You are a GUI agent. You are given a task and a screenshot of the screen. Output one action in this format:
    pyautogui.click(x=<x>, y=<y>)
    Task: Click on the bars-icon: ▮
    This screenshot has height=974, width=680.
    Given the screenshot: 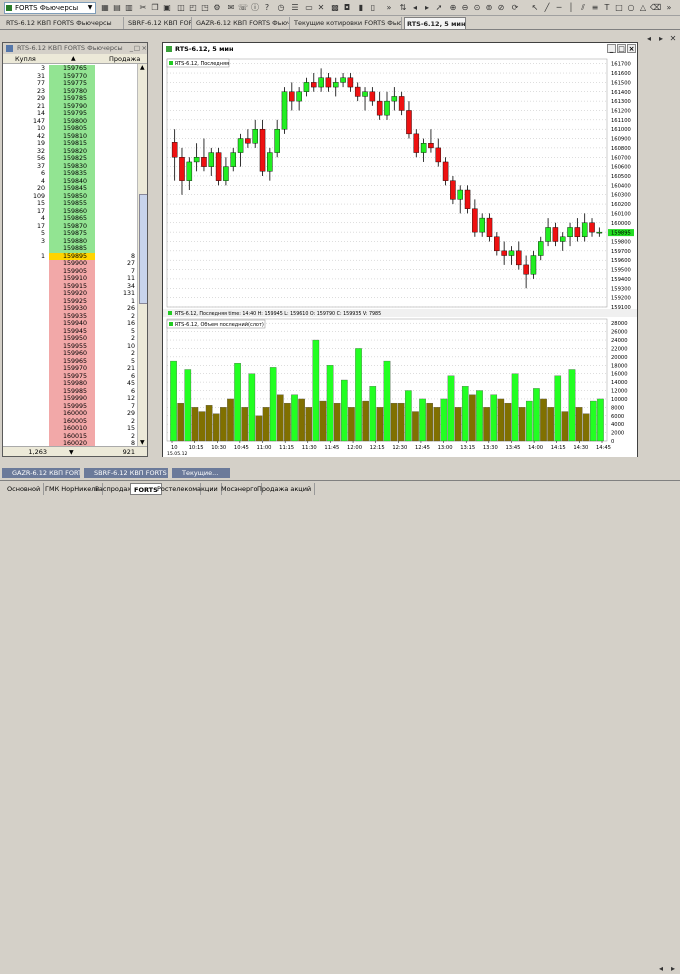 What is the action you would take?
    pyautogui.click(x=361, y=8)
    